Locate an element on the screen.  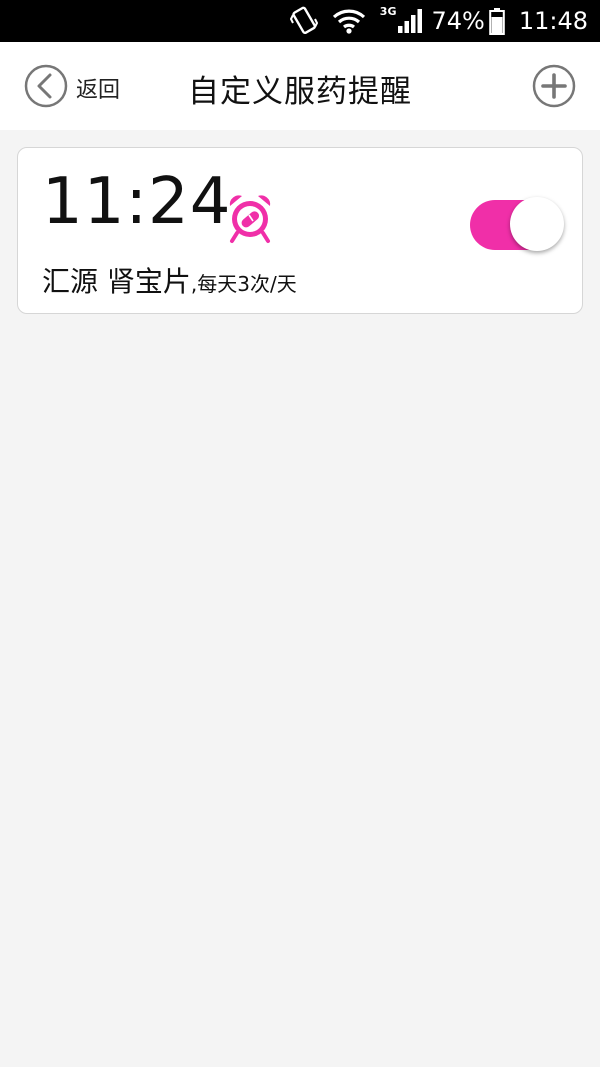
wifi-icon is located at coordinates (349, 21).